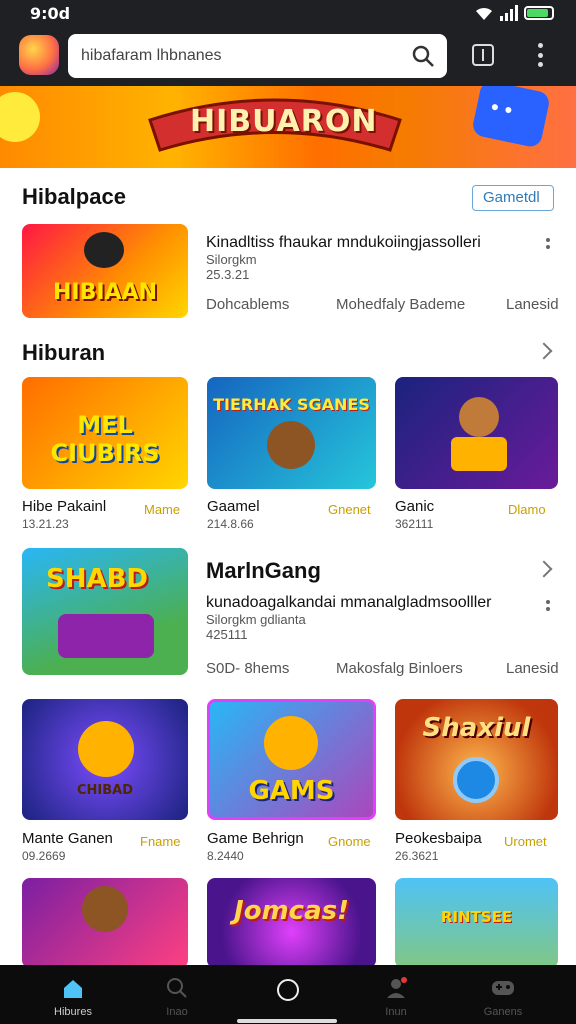 The width and height of the screenshot is (576, 1024). Describe the element at coordinates (291, 791) in the screenshot. I see `card-thumb-text: GAMS` at that location.